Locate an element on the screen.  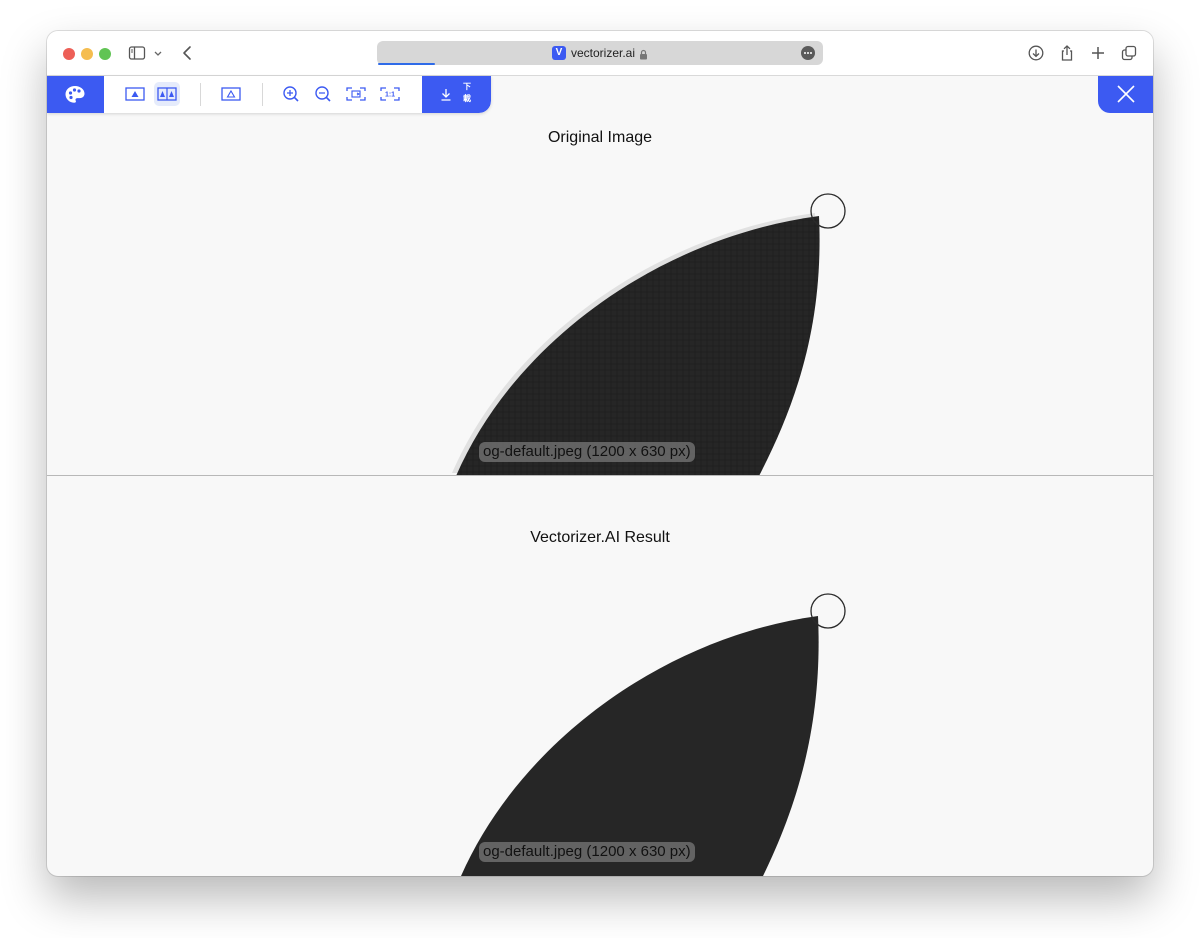
tabs-overview-icon is located at coordinates (1129, 53).